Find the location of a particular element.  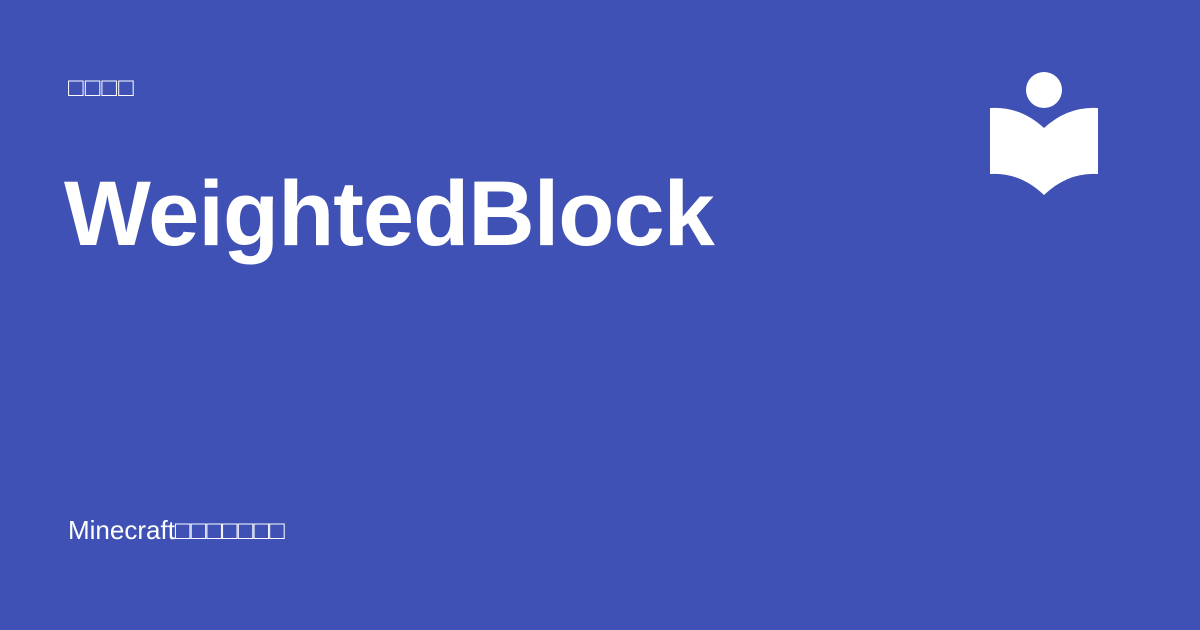

page-title: WeightedBlock is located at coordinates (389, 214).